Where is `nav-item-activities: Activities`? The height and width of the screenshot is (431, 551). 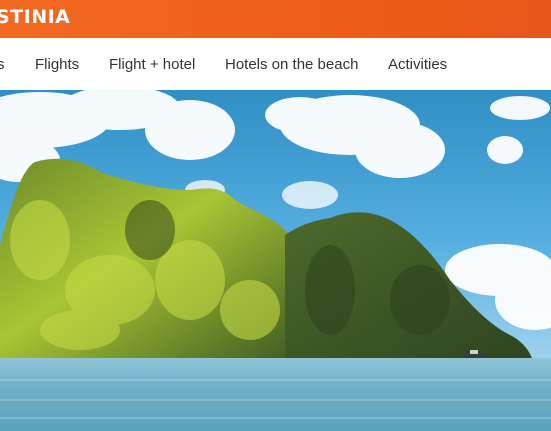 nav-item-activities: Activities is located at coordinates (417, 64).